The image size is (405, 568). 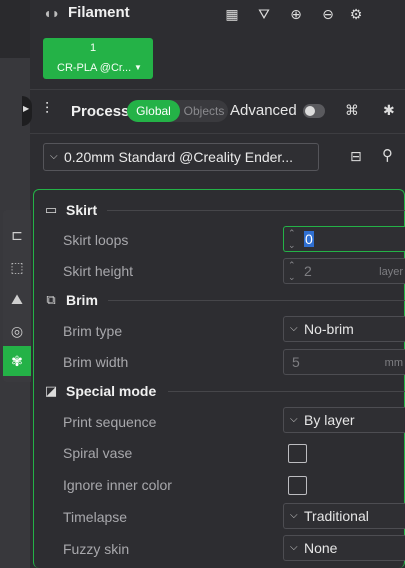 I want to click on fuzzy-skin-label: Fuzzy skin, so click(x=96, y=549).